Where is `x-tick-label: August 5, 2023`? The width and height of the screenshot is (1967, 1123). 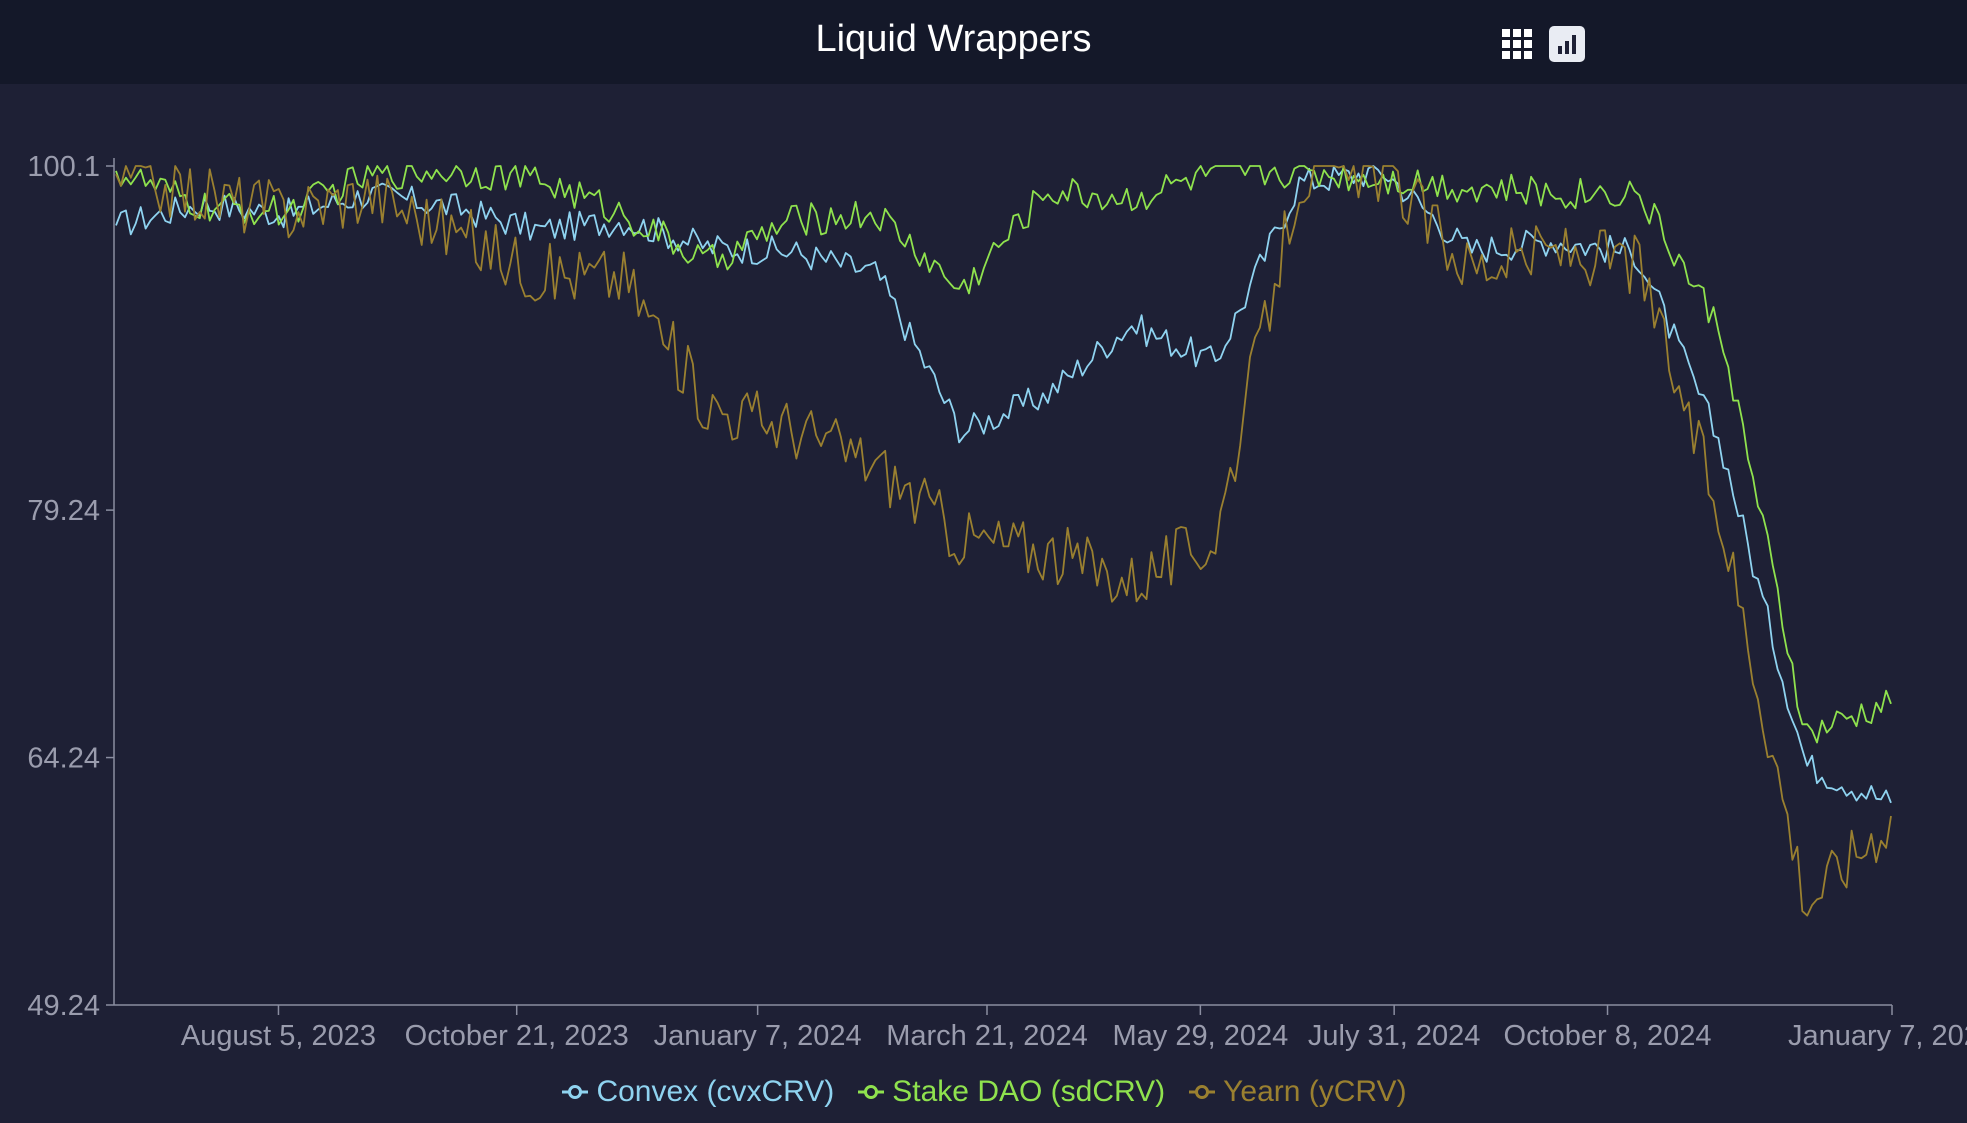
x-tick-label: August 5, 2023 is located at coordinates (278, 1036).